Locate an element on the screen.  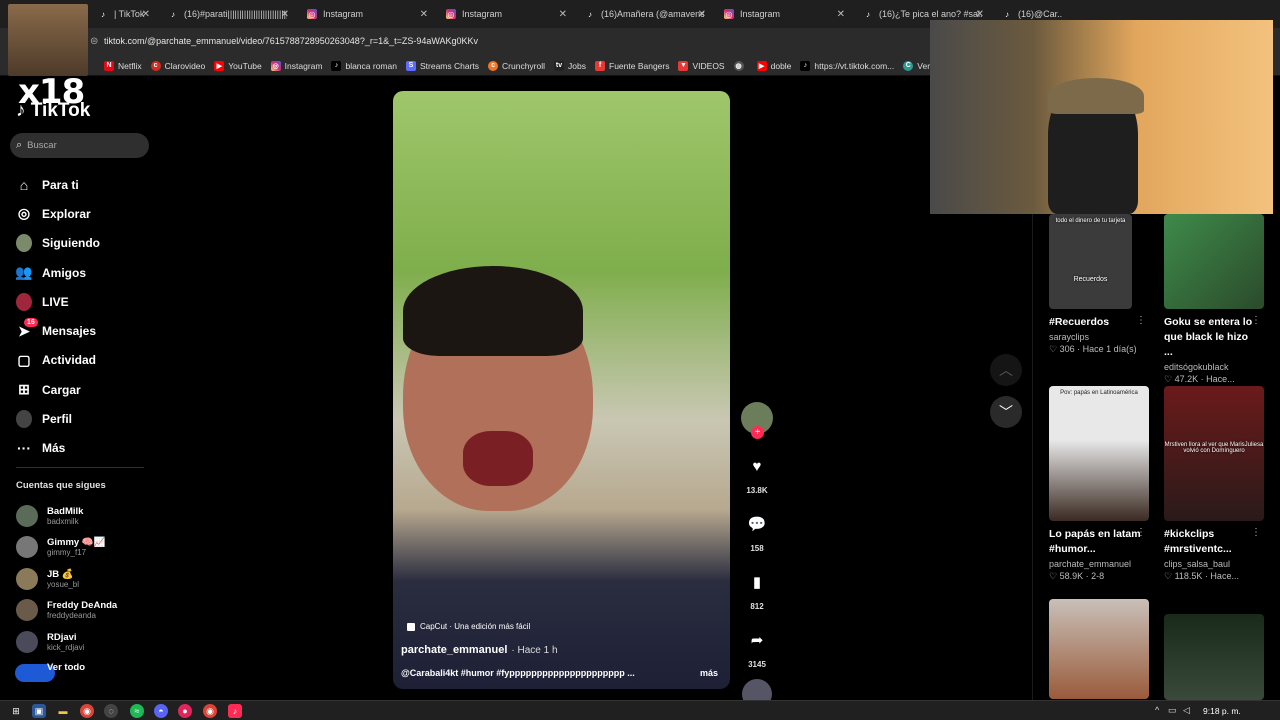
like-count: 13.8K is located at coordinates (757, 490).